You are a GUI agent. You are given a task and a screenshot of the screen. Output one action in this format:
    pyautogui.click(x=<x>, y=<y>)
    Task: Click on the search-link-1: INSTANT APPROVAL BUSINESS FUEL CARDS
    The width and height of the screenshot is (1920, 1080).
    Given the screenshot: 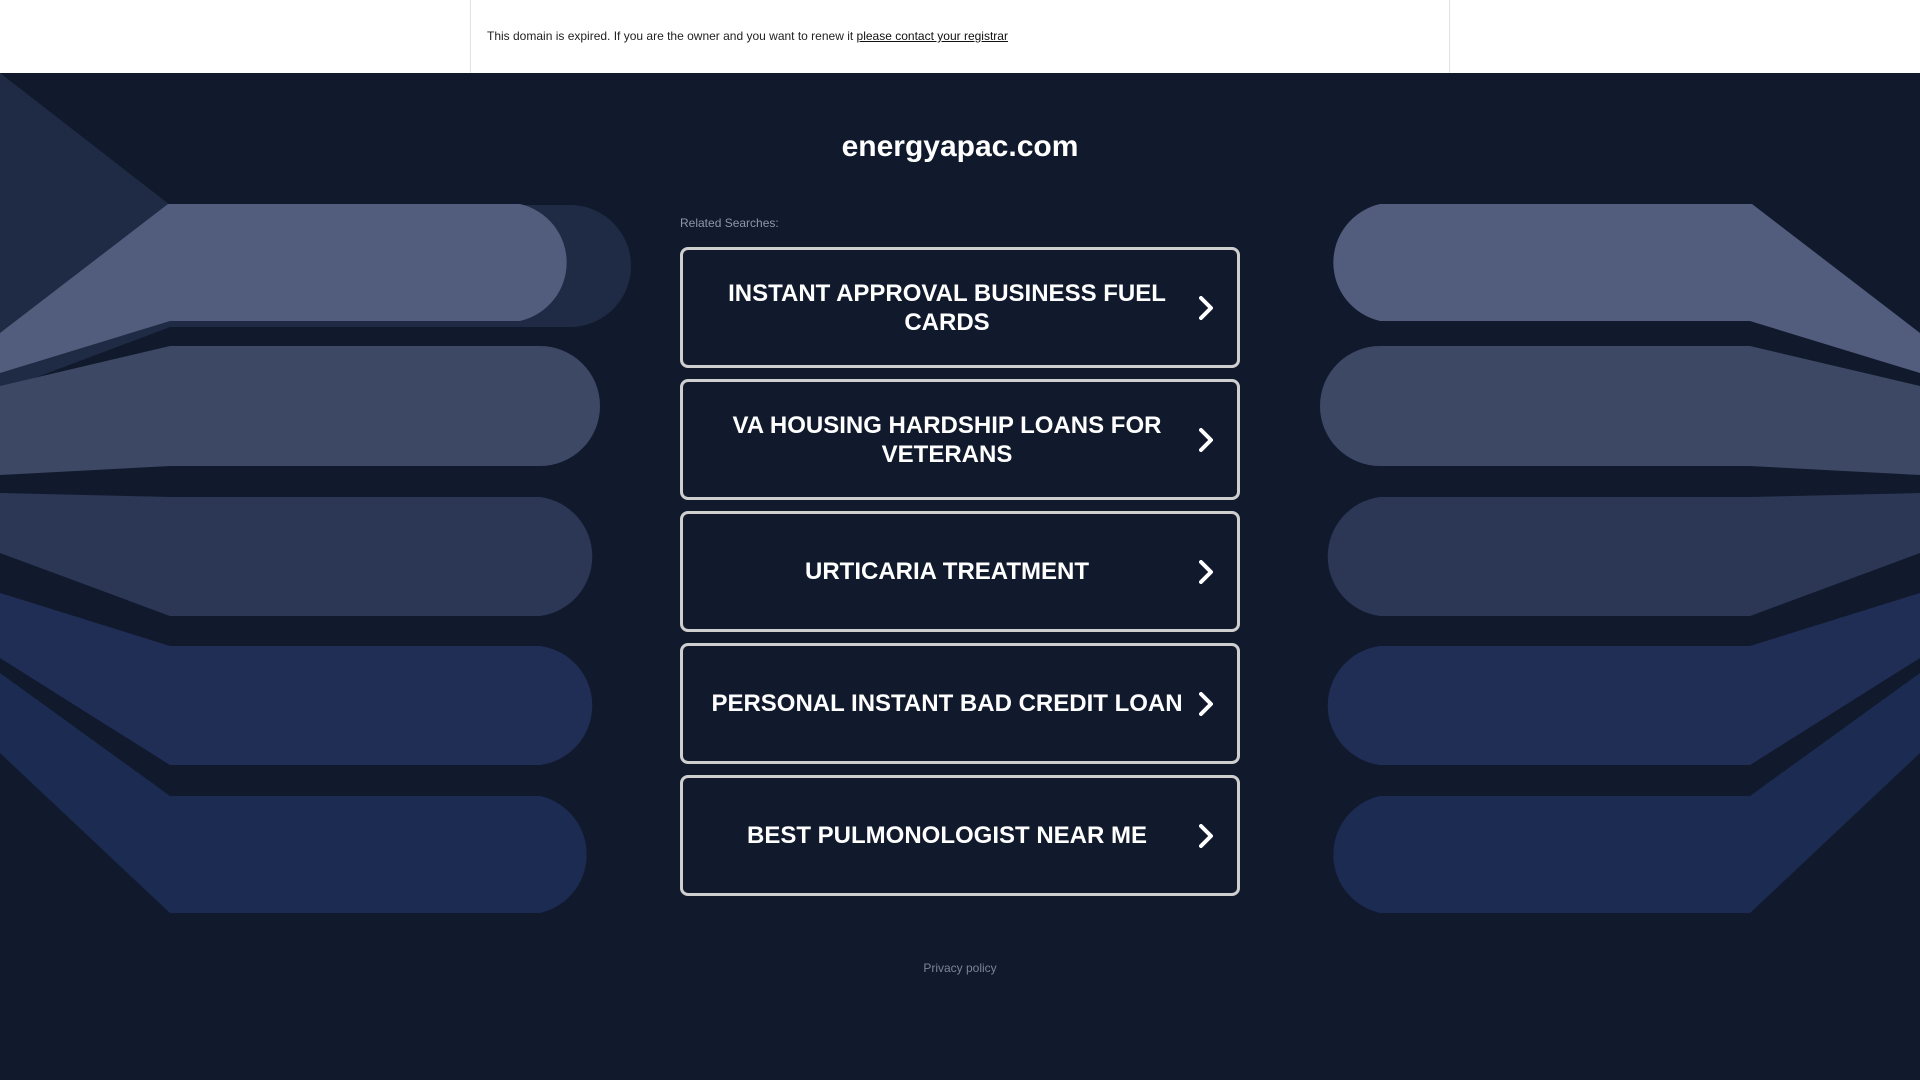 What is the action you would take?
    pyautogui.click(x=960, y=307)
    